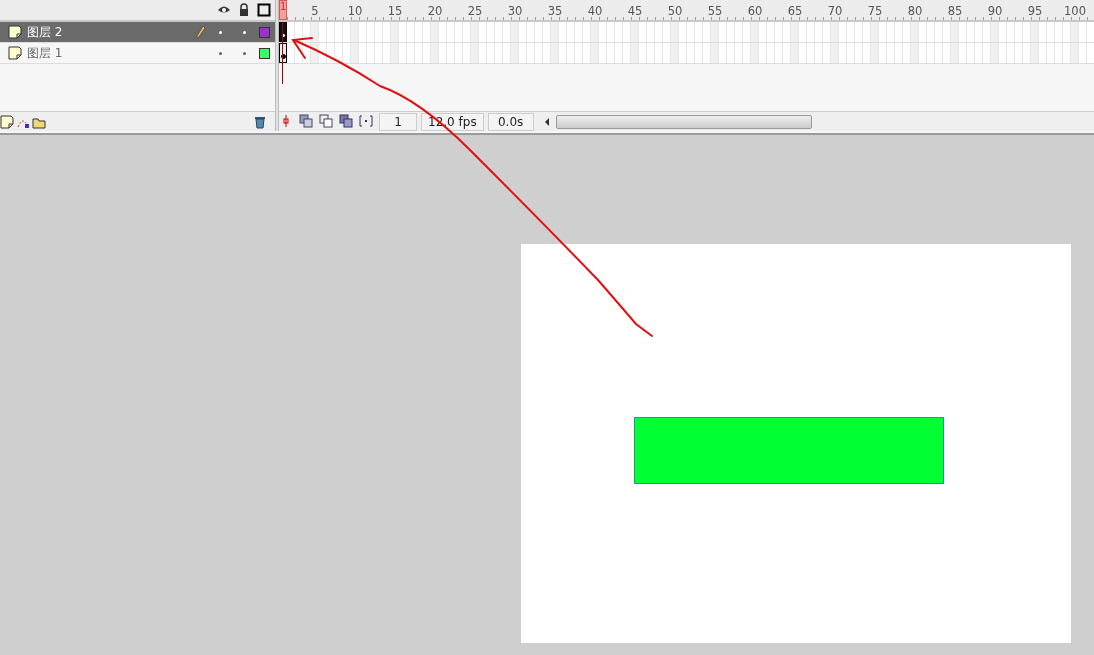  What do you see at coordinates (1075, 11) in the screenshot?
I see `ruler-number: 100` at bounding box center [1075, 11].